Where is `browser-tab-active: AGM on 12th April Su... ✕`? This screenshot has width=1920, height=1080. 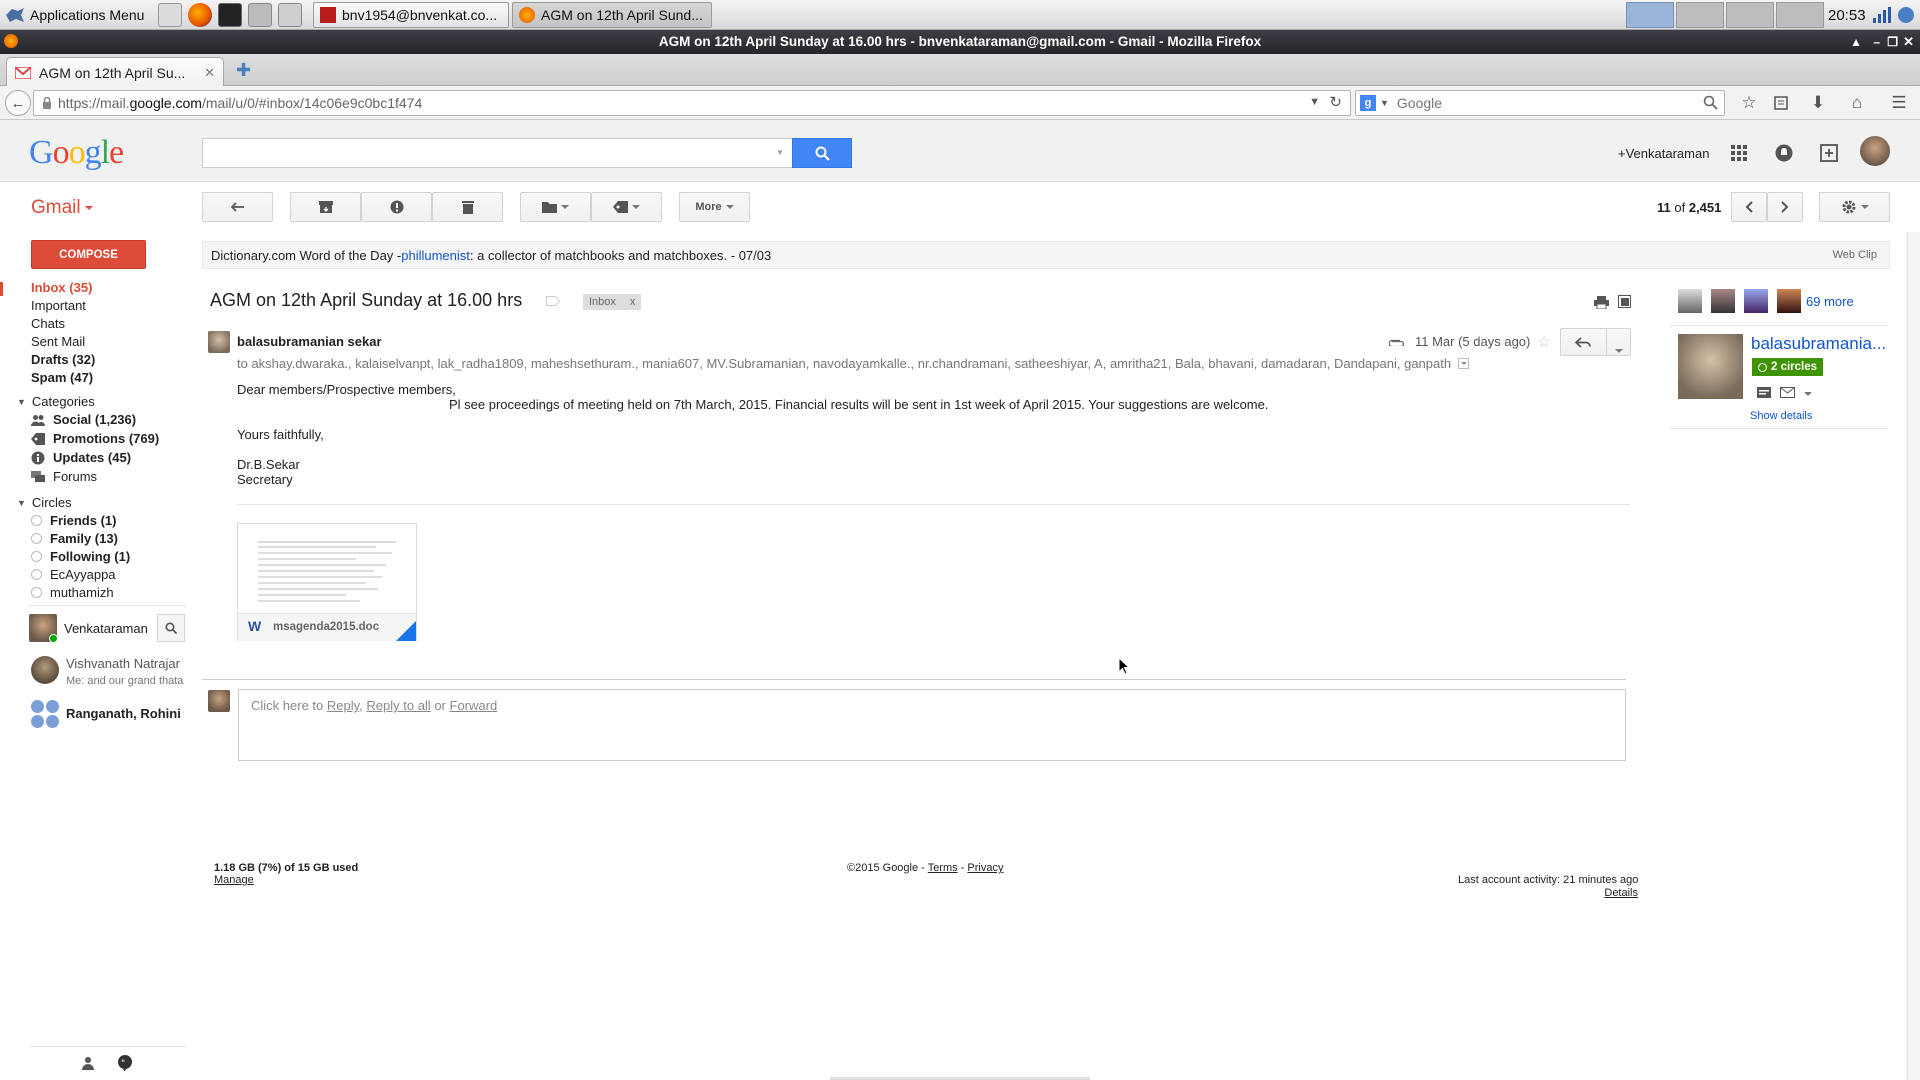 browser-tab-active: AGM on 12th April Su... ✕ is located at coordinates (115, 72).